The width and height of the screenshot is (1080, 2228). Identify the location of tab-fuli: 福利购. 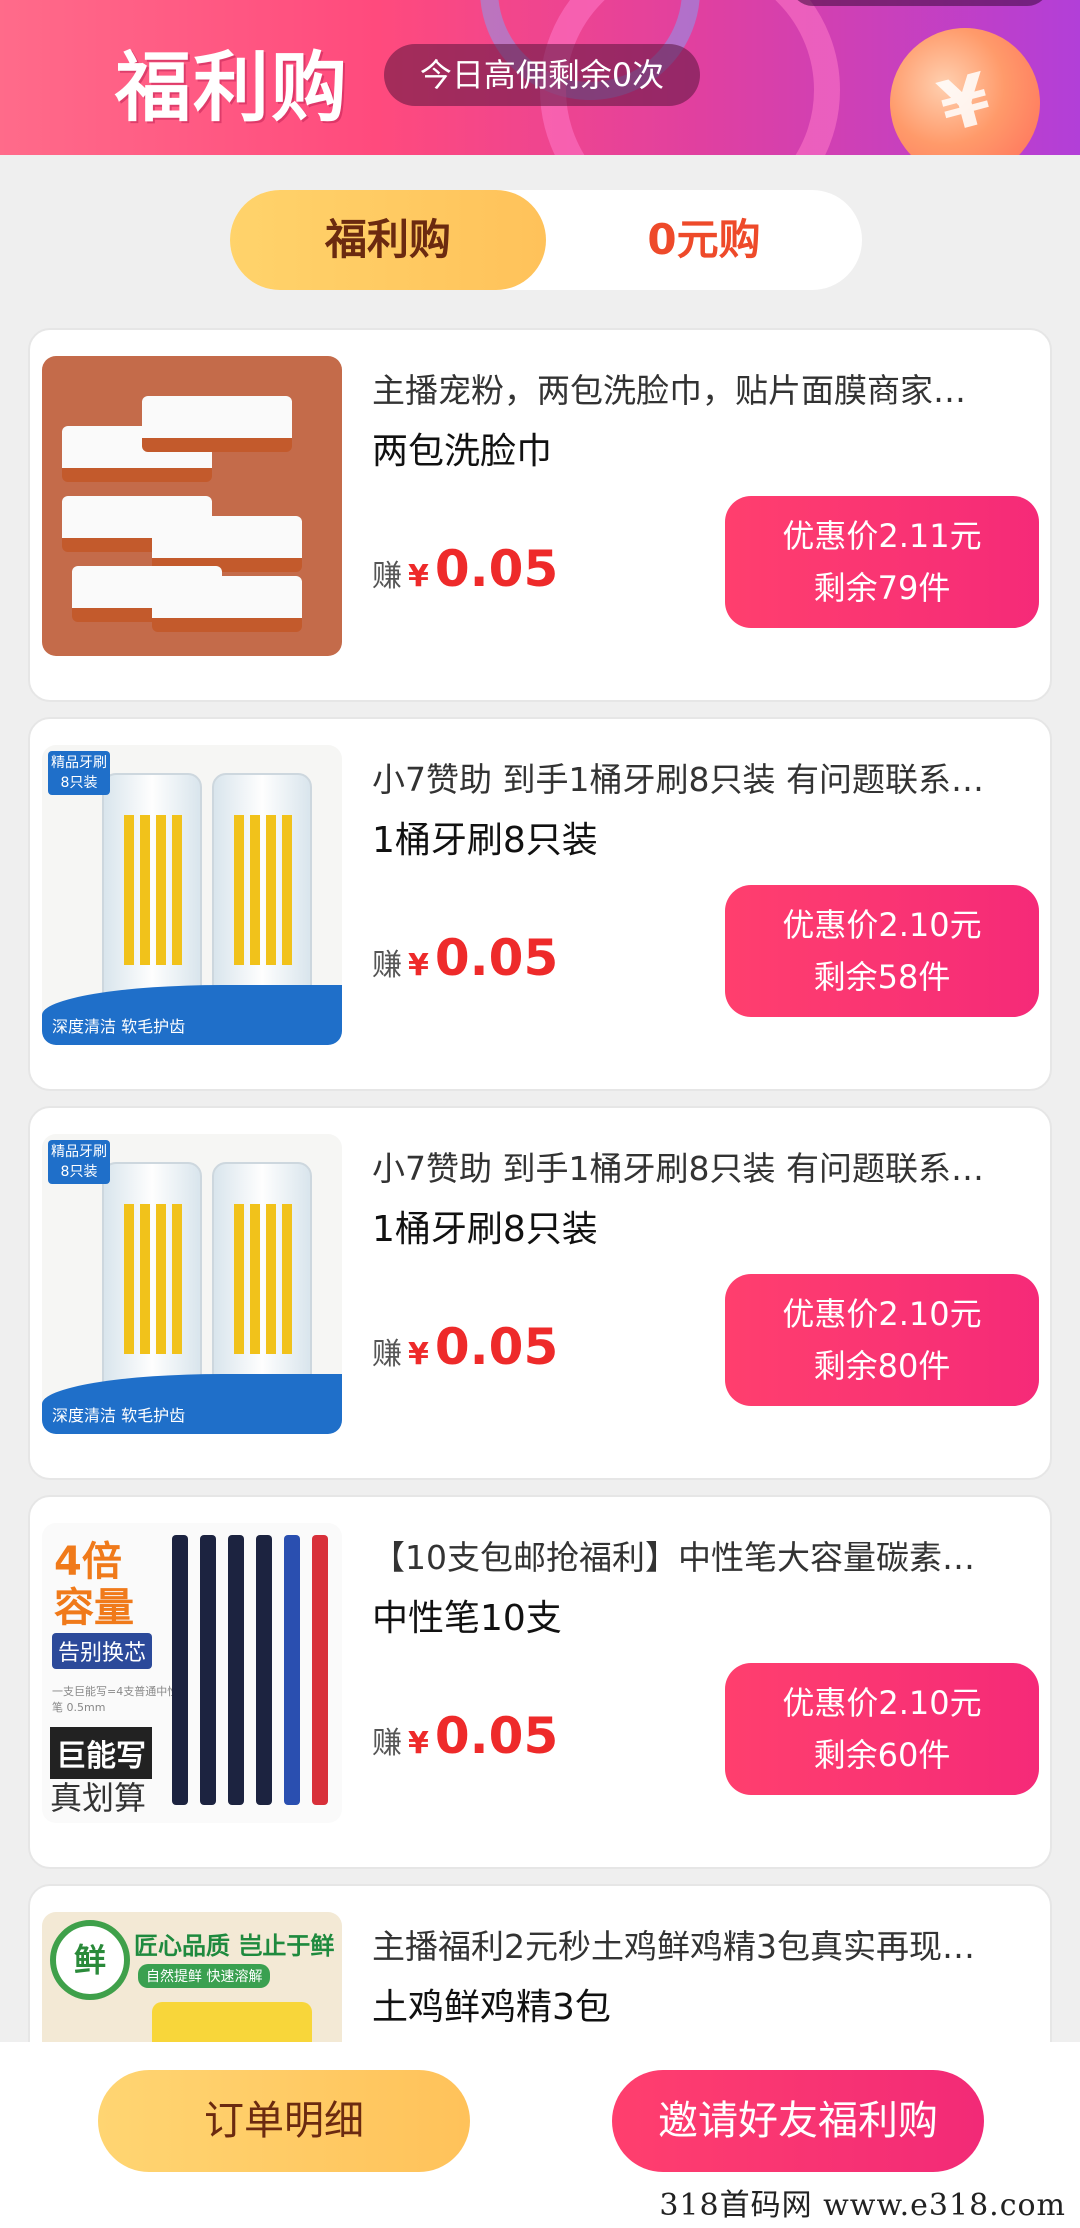
(388, 240).